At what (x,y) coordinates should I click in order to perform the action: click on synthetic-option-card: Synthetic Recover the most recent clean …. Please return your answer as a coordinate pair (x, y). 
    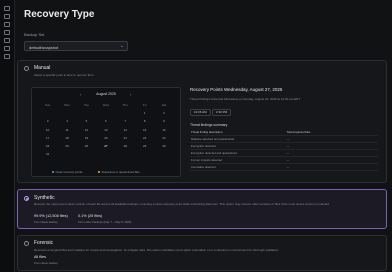
    Looking at the image, I should click on (202, 209).